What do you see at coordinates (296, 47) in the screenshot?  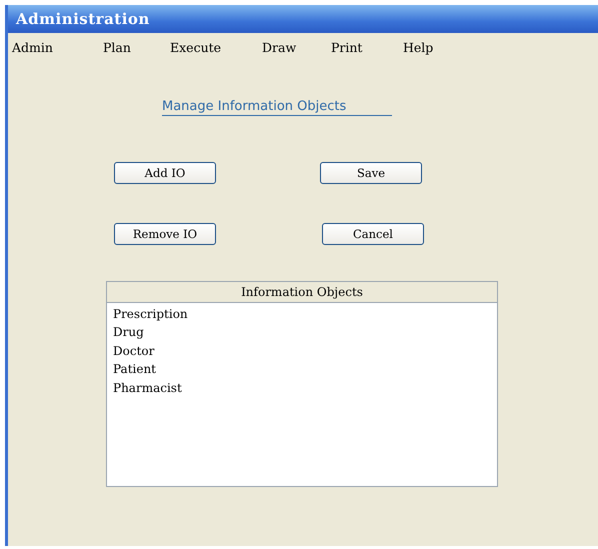 I see `menu-item: Draw` at bounding box center [296, 47].